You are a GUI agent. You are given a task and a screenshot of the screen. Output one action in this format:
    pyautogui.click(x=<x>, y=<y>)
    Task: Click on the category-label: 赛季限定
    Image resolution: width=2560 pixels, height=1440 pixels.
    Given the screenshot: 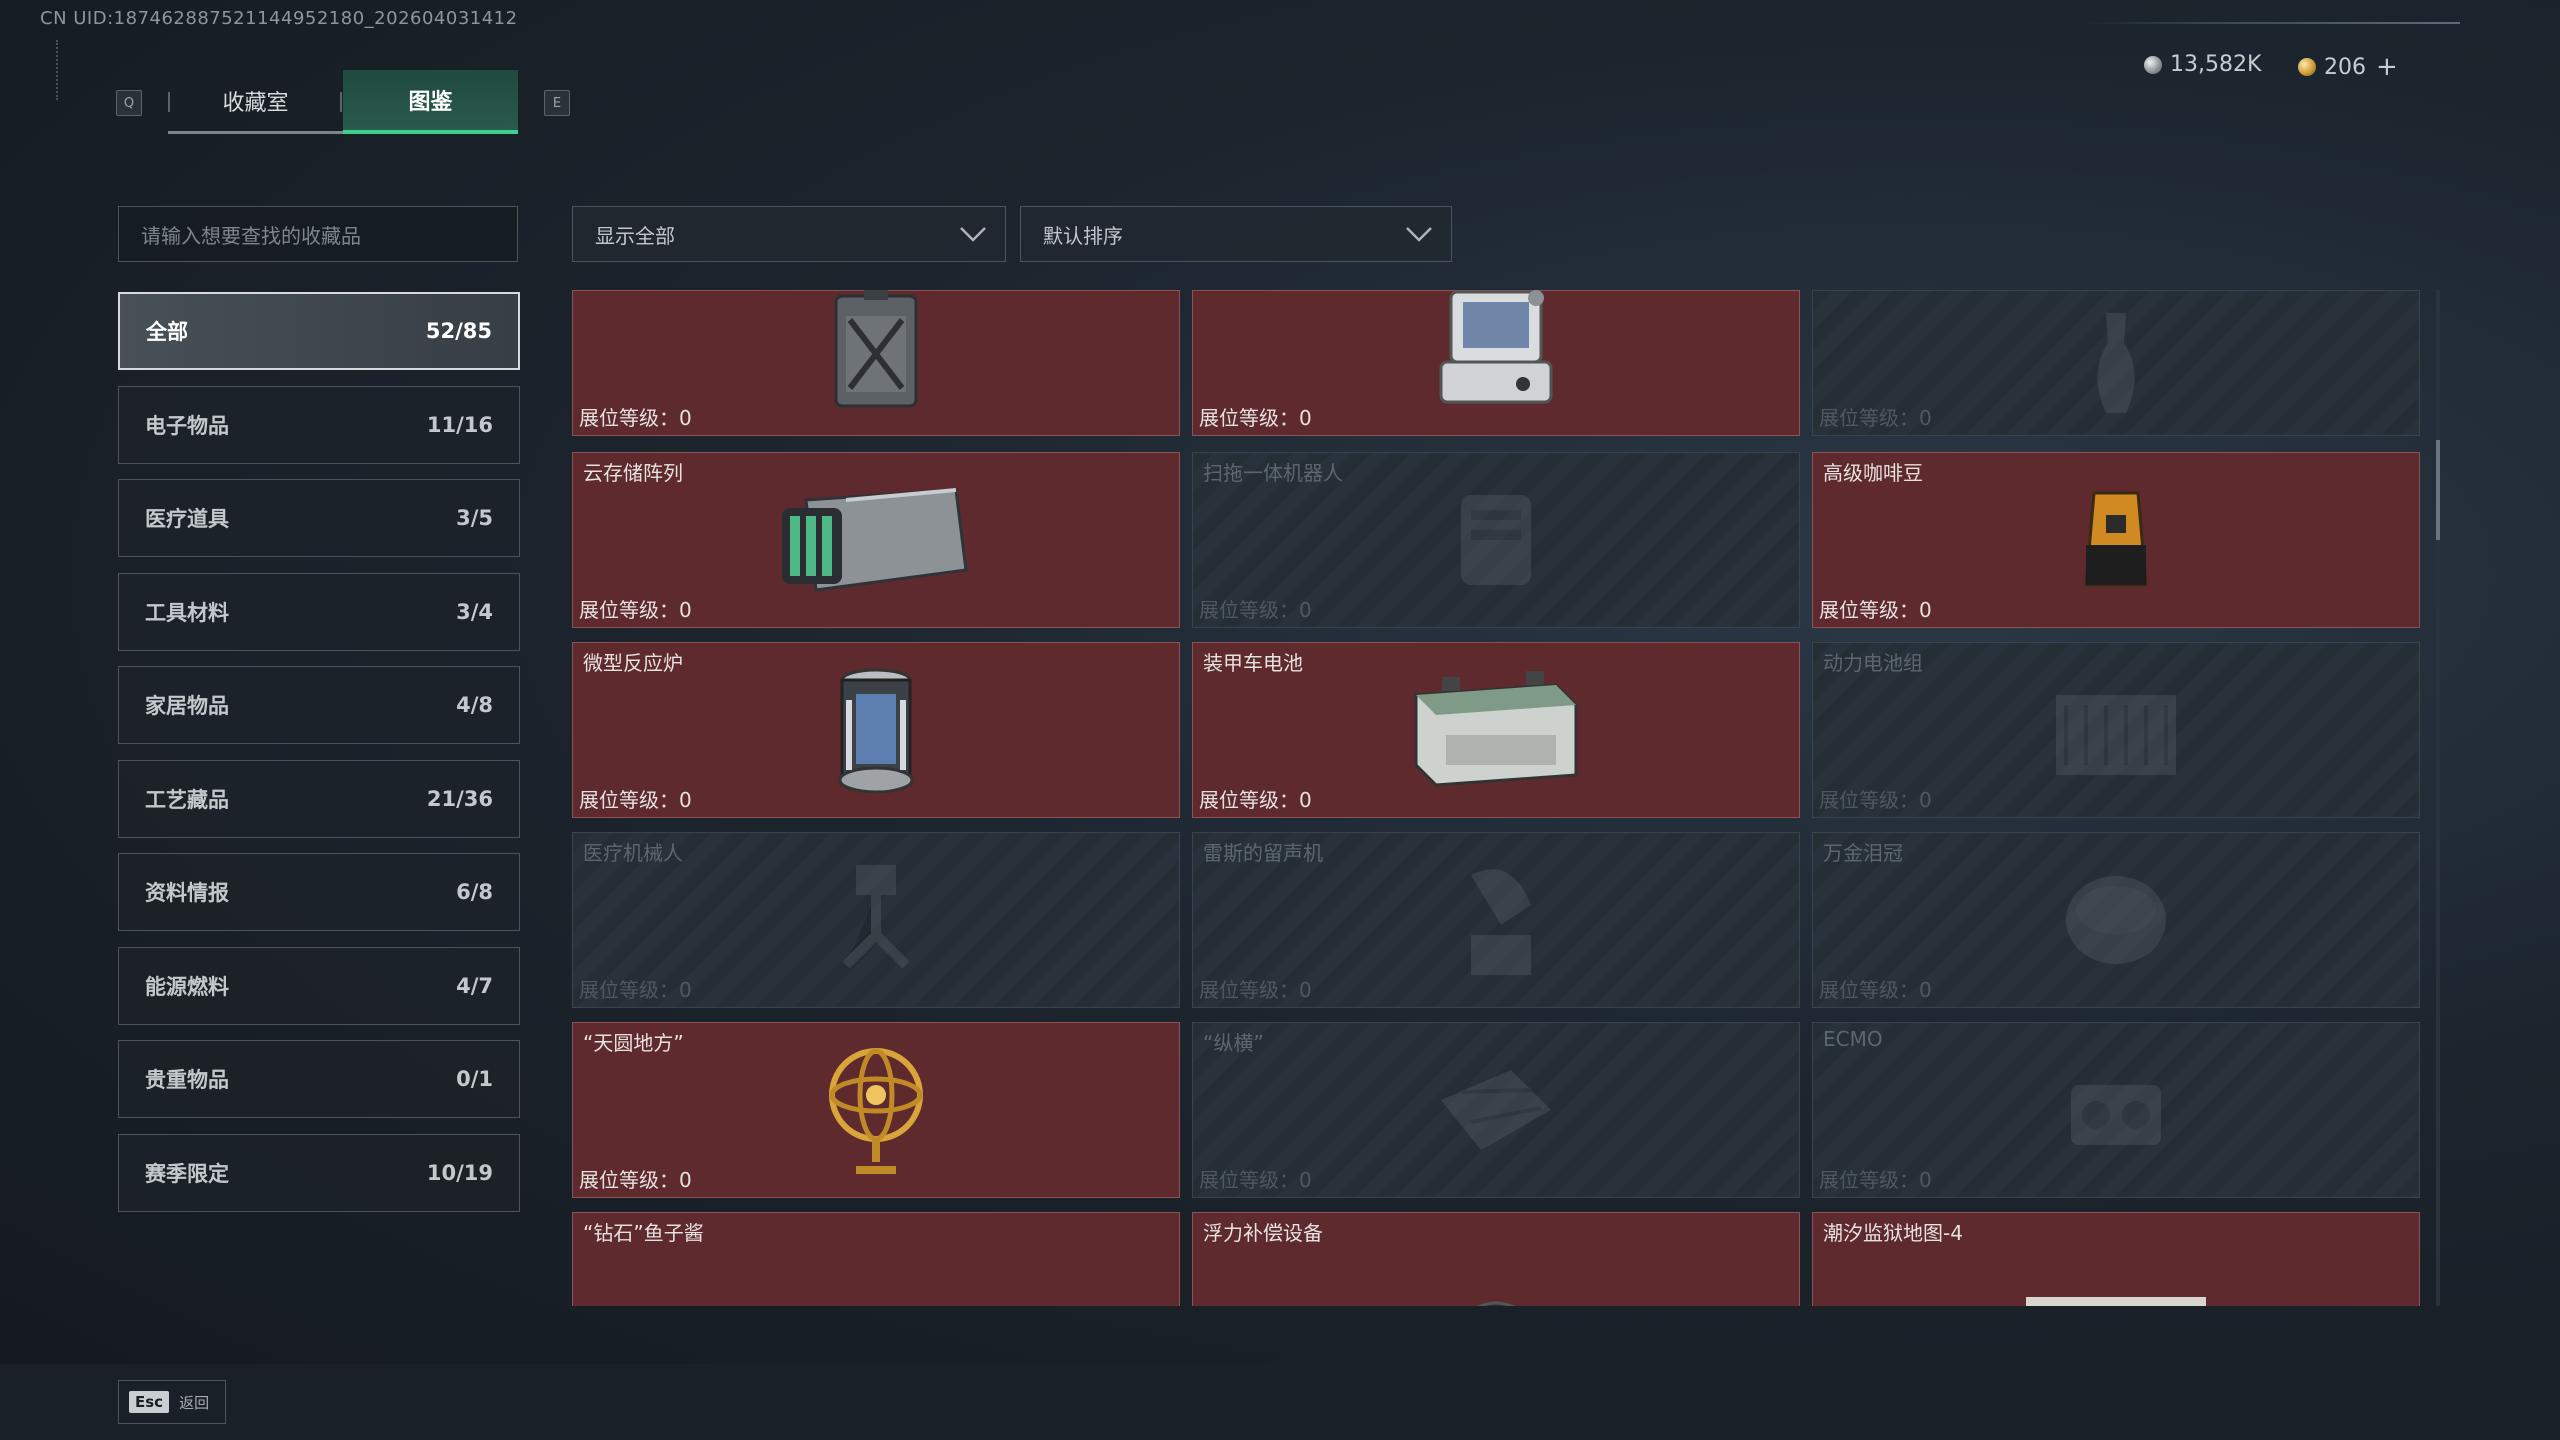 What is the action you would take?
    pyautogui.click(x=187, y=1173)
    